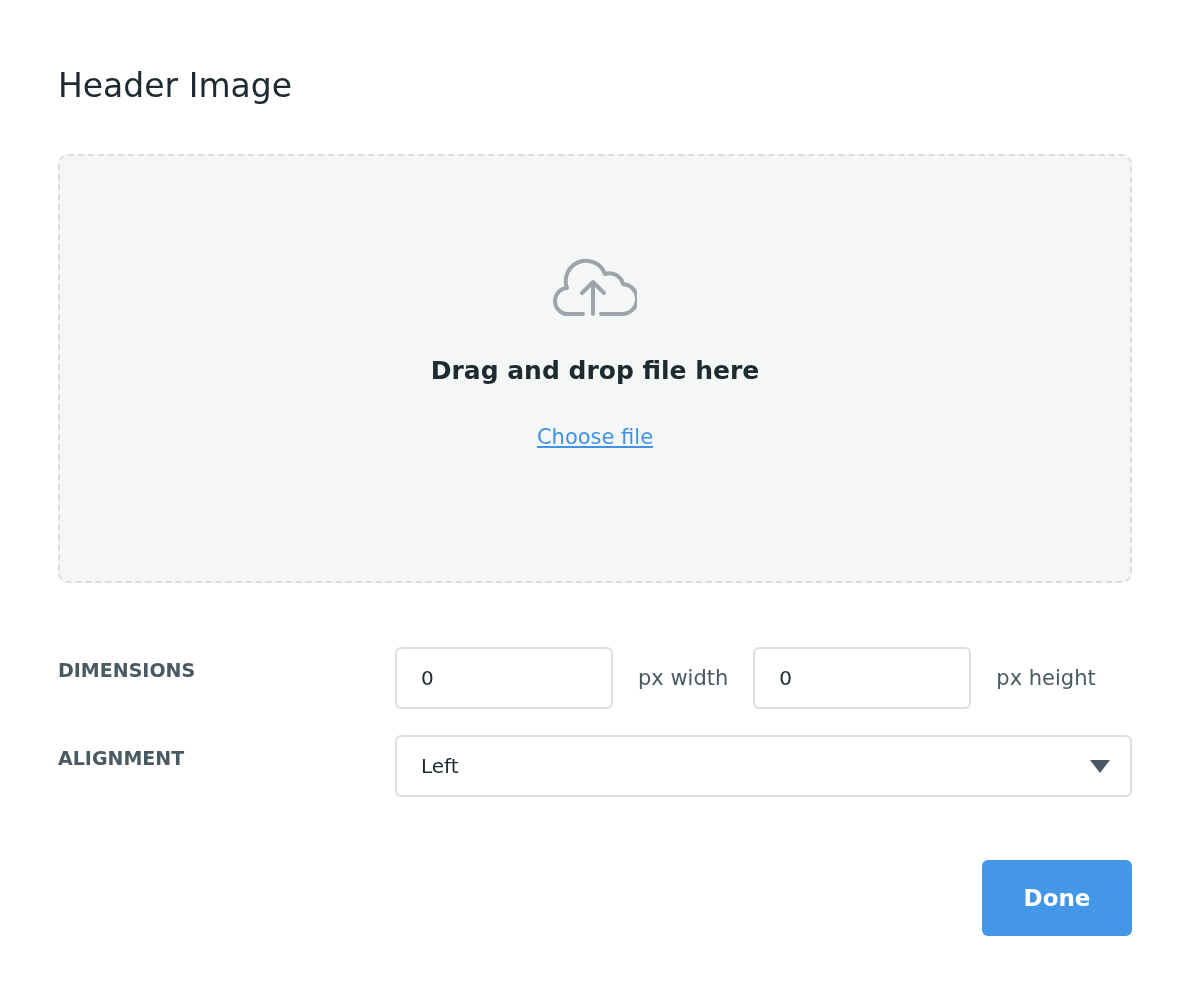 The width and height of the screenshot is (1186, 990). What do you see at coordinates (683, 678) in the screenshot?
I see `unit-label: px width` at bounding box center [683, 678].